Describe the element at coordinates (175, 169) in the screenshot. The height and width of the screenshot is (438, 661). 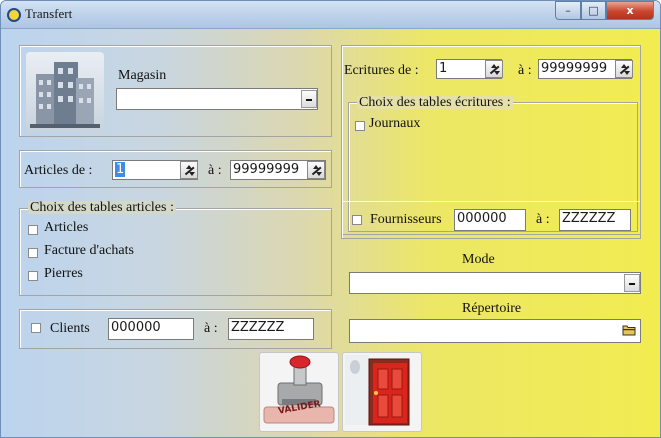
I see `articles-range-panel: Articles de : 1 à : 99999999` at that location.